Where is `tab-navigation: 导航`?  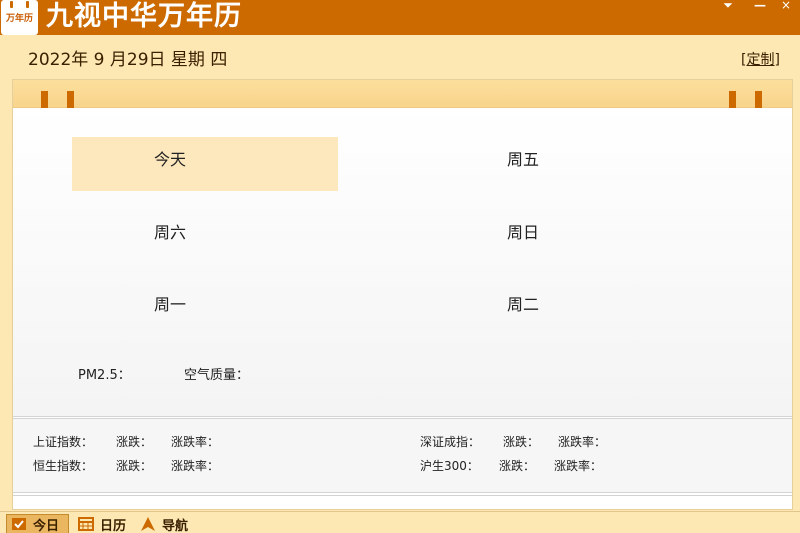
tab-navigation: 导航 is located at coordinates (167, 523).